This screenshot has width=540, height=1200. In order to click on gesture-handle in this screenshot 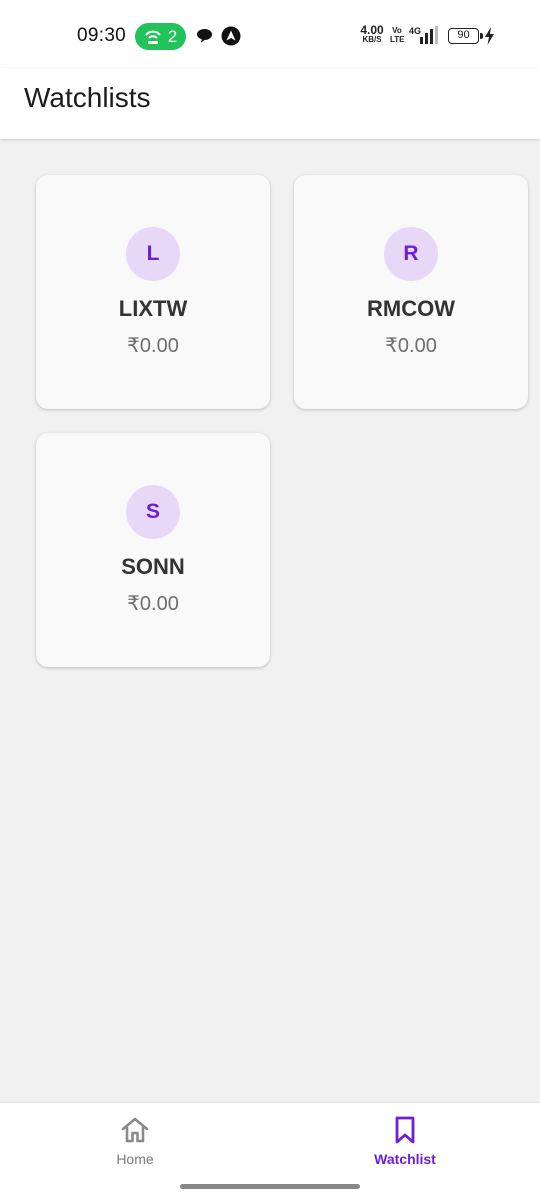, I will do `click(270, 1186)`.